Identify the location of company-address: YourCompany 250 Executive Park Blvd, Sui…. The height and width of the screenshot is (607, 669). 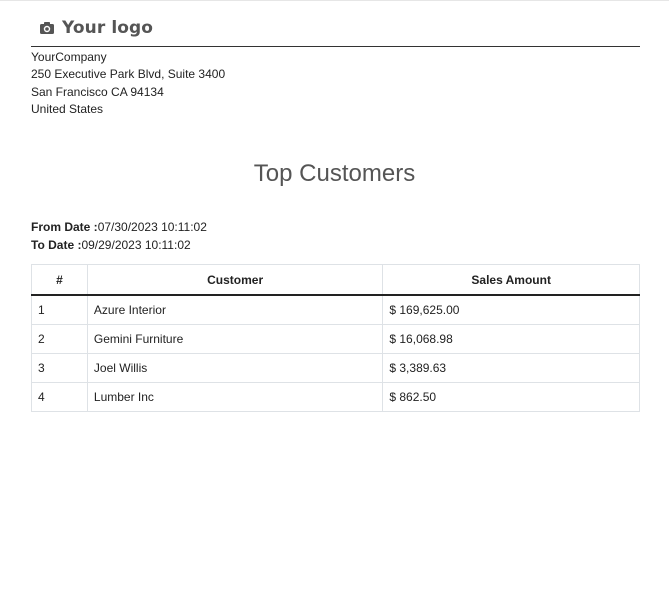
(128, 83).